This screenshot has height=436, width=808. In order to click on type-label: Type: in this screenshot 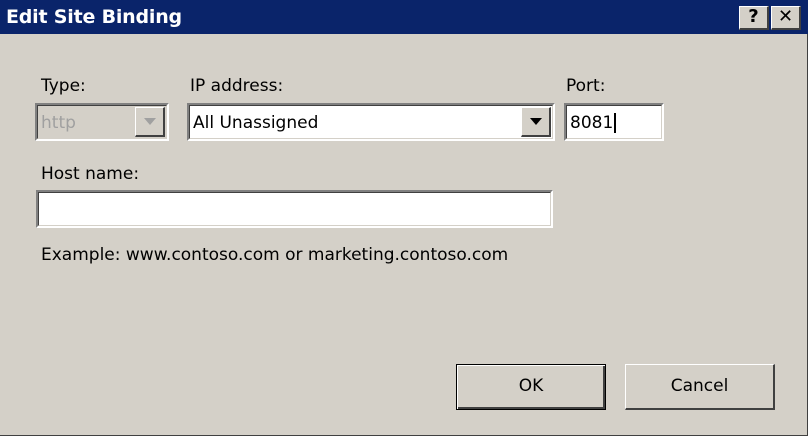, I will do `click(63, 86)`.